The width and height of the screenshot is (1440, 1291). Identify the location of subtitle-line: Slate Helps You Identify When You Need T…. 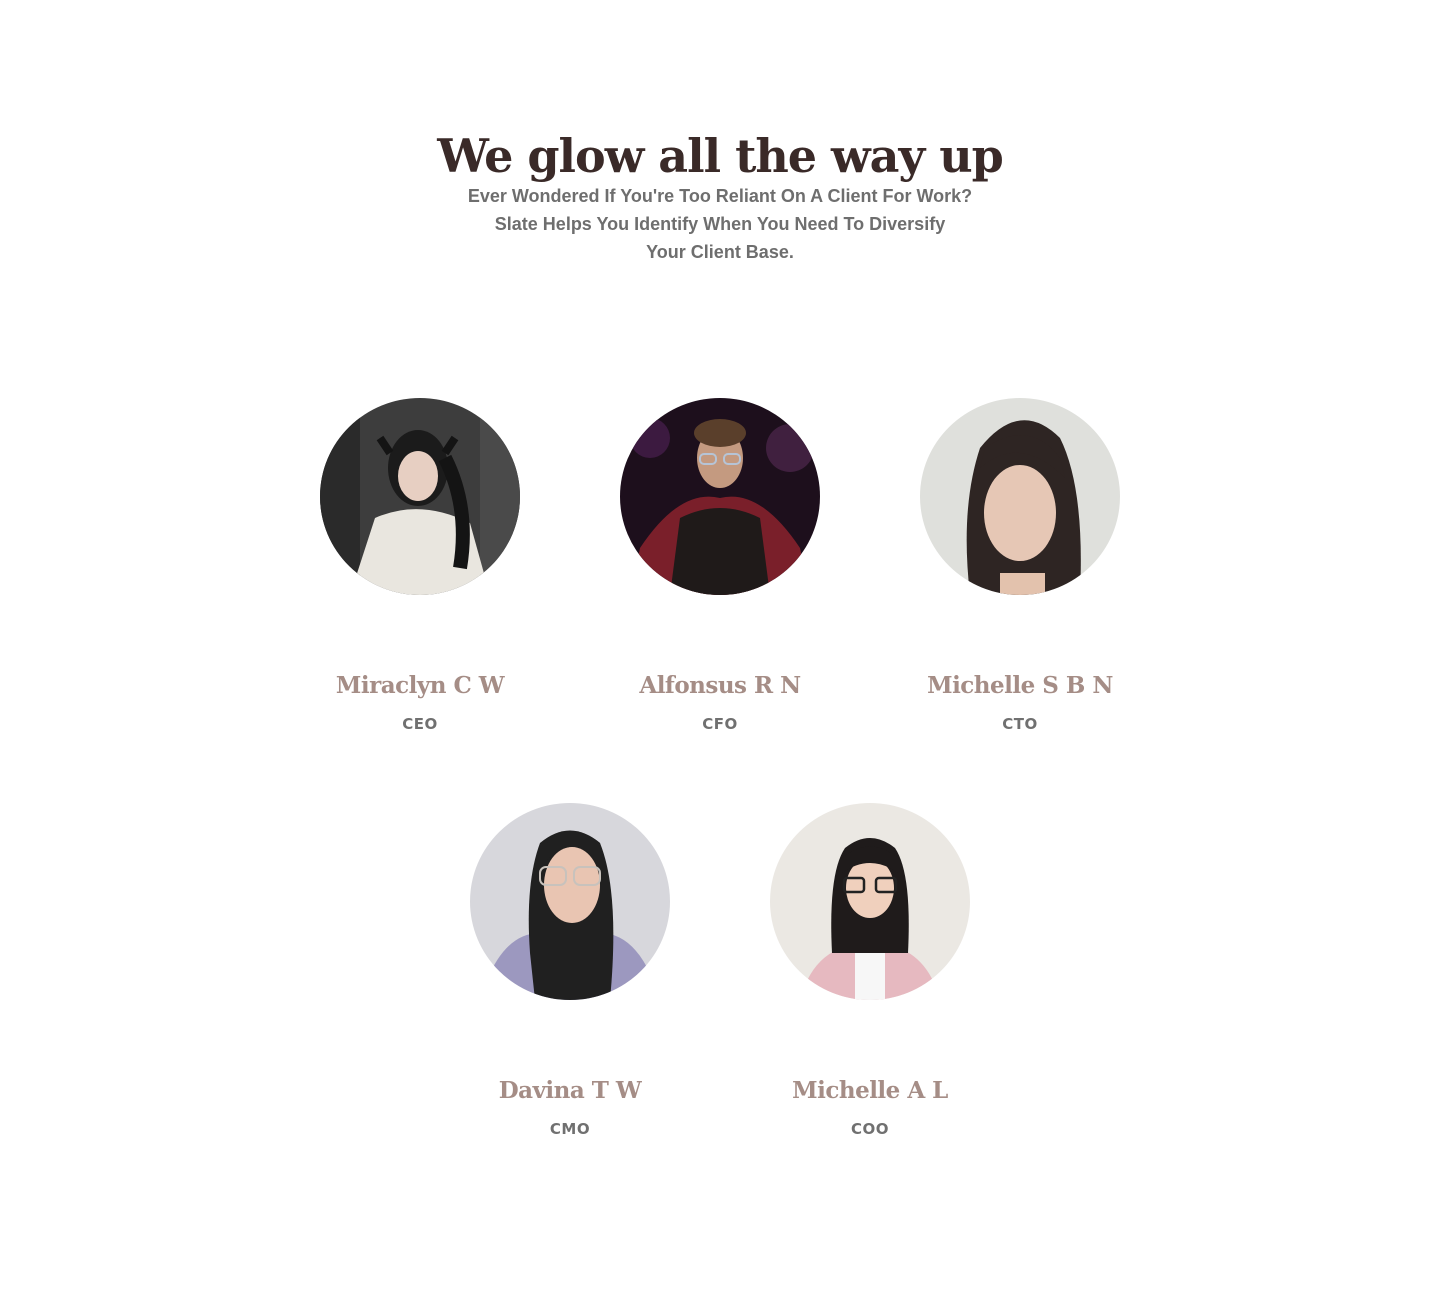
(720, 224).